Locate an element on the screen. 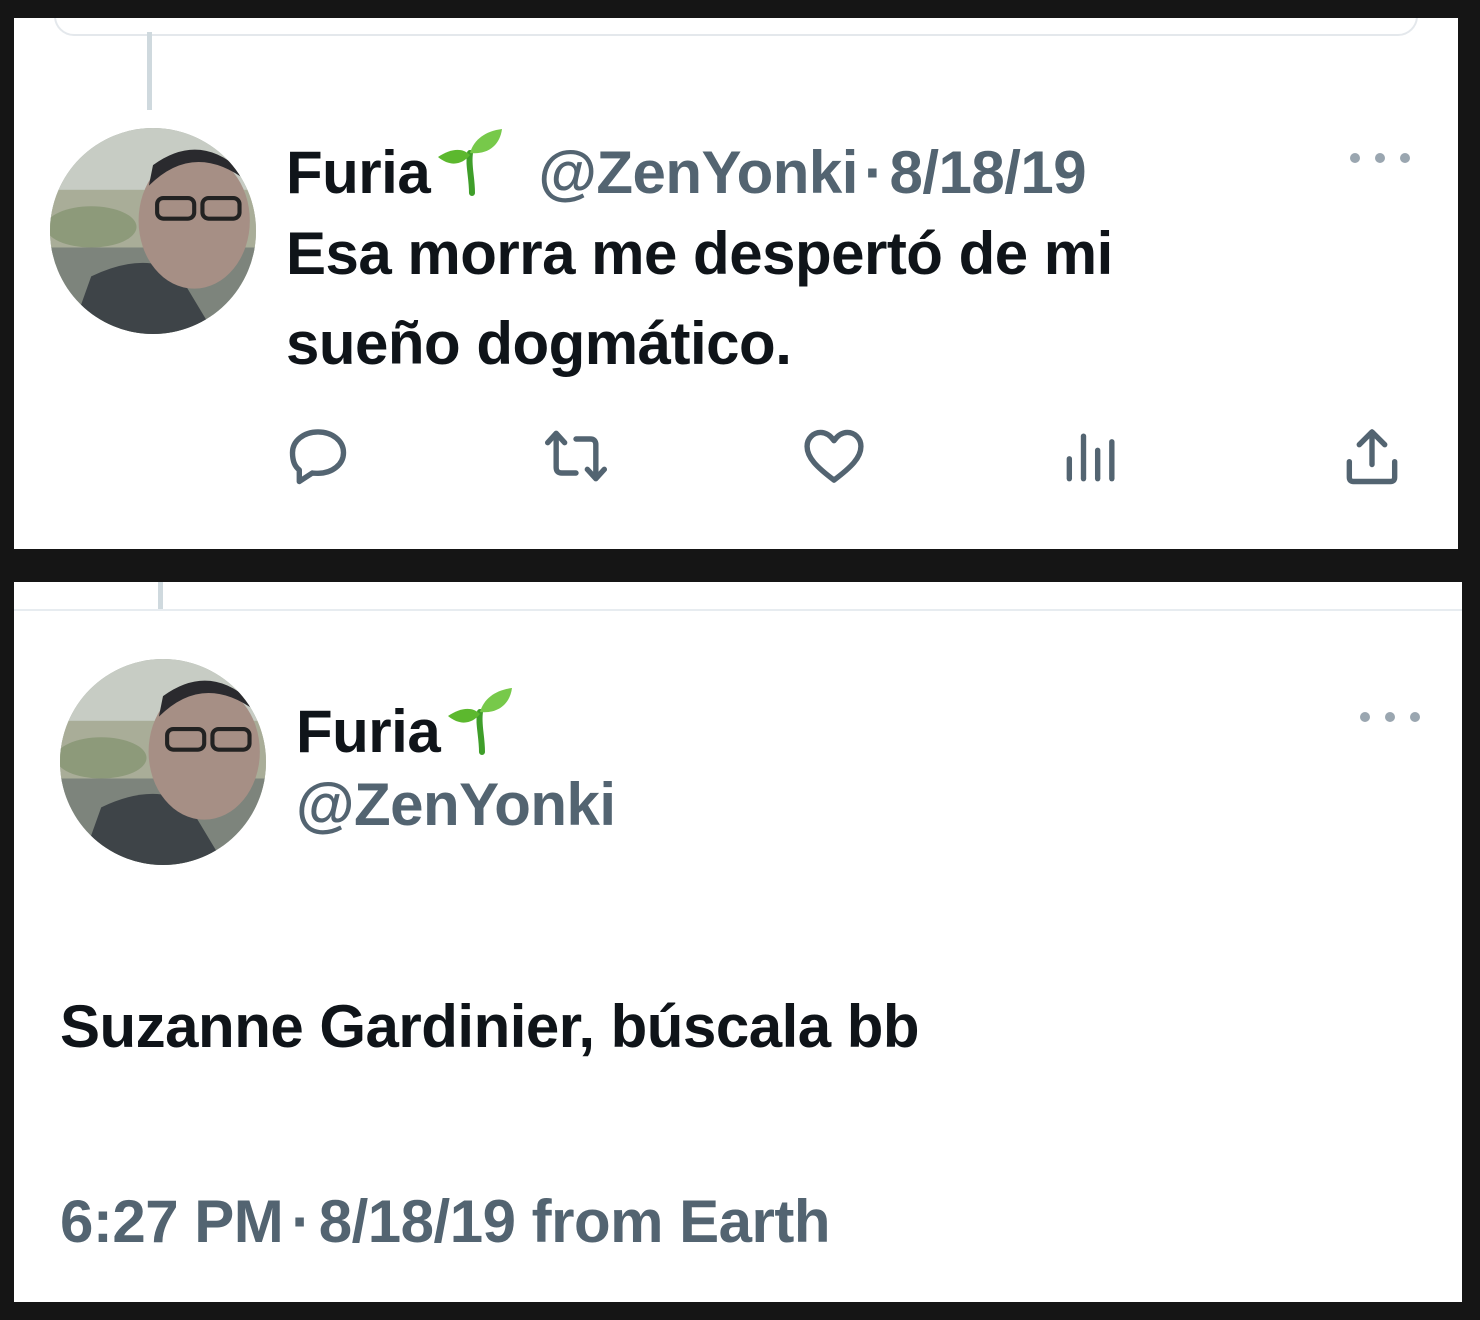 The image size is (1480, 1320). tweet-meta: 6:27 PM · 8/18/19 from Earth is located at coordinates (445, 1222).